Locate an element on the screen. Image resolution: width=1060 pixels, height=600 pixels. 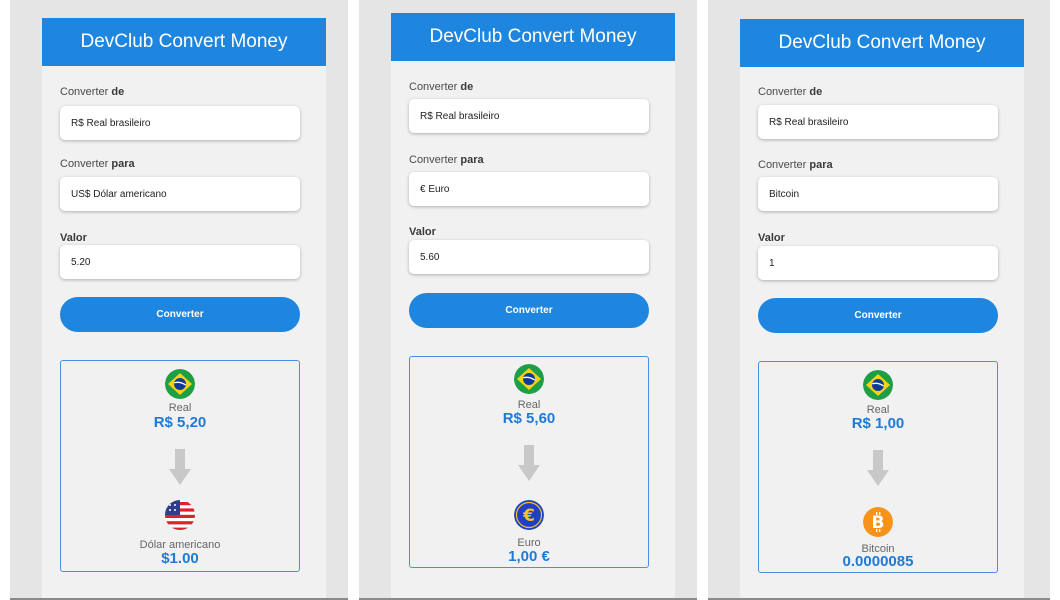
to-amount: 0.0000085 is located at coordinates (878, 561).